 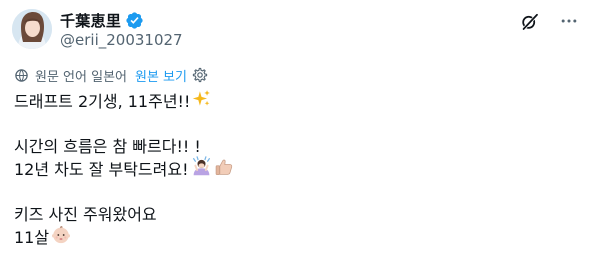 What do you see at coordinates (90, 20) in the screenshot?
I see `display-name: 千葉恵里` at bounding box center [90, 20].